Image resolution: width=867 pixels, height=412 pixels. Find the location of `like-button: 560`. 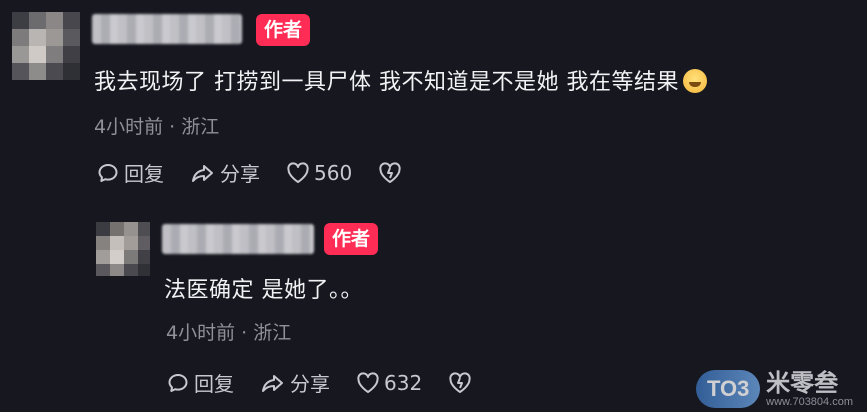

like-button: 560 is located at coordinates (319, 173).